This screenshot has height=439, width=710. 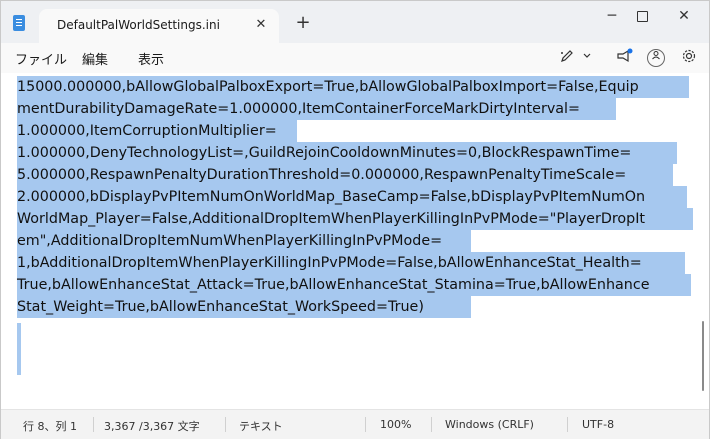 I want to click on tab-defaultpalworldsettings: DefaultPalWorldSettings.ini ✕, so click(x=159, y=26).